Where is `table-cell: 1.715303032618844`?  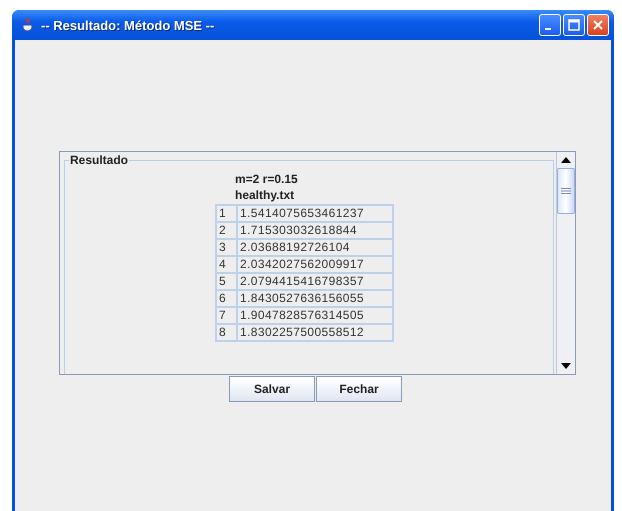
table-cell: 1.715303032618844 is located at coordinates (315, 230).